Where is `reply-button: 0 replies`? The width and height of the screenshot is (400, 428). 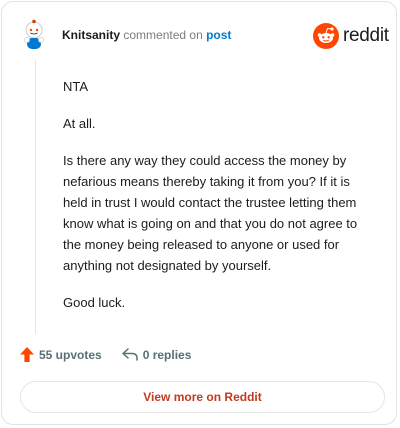 reply-button: 0 replies is located at coordinates (156, 354).